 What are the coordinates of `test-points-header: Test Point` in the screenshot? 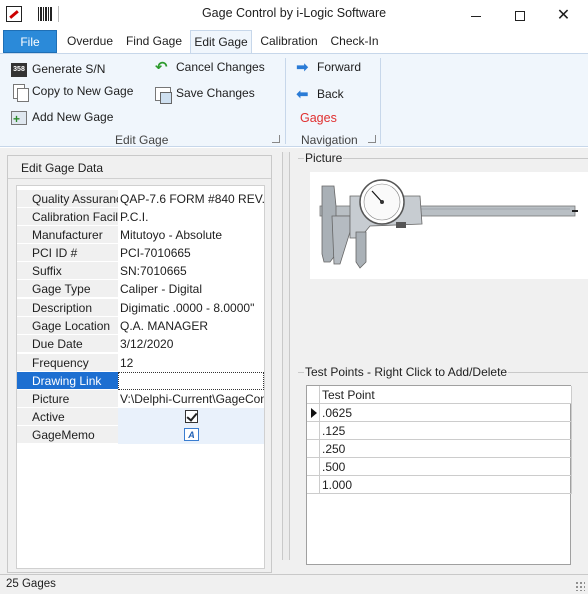 It's located at (439, 395).